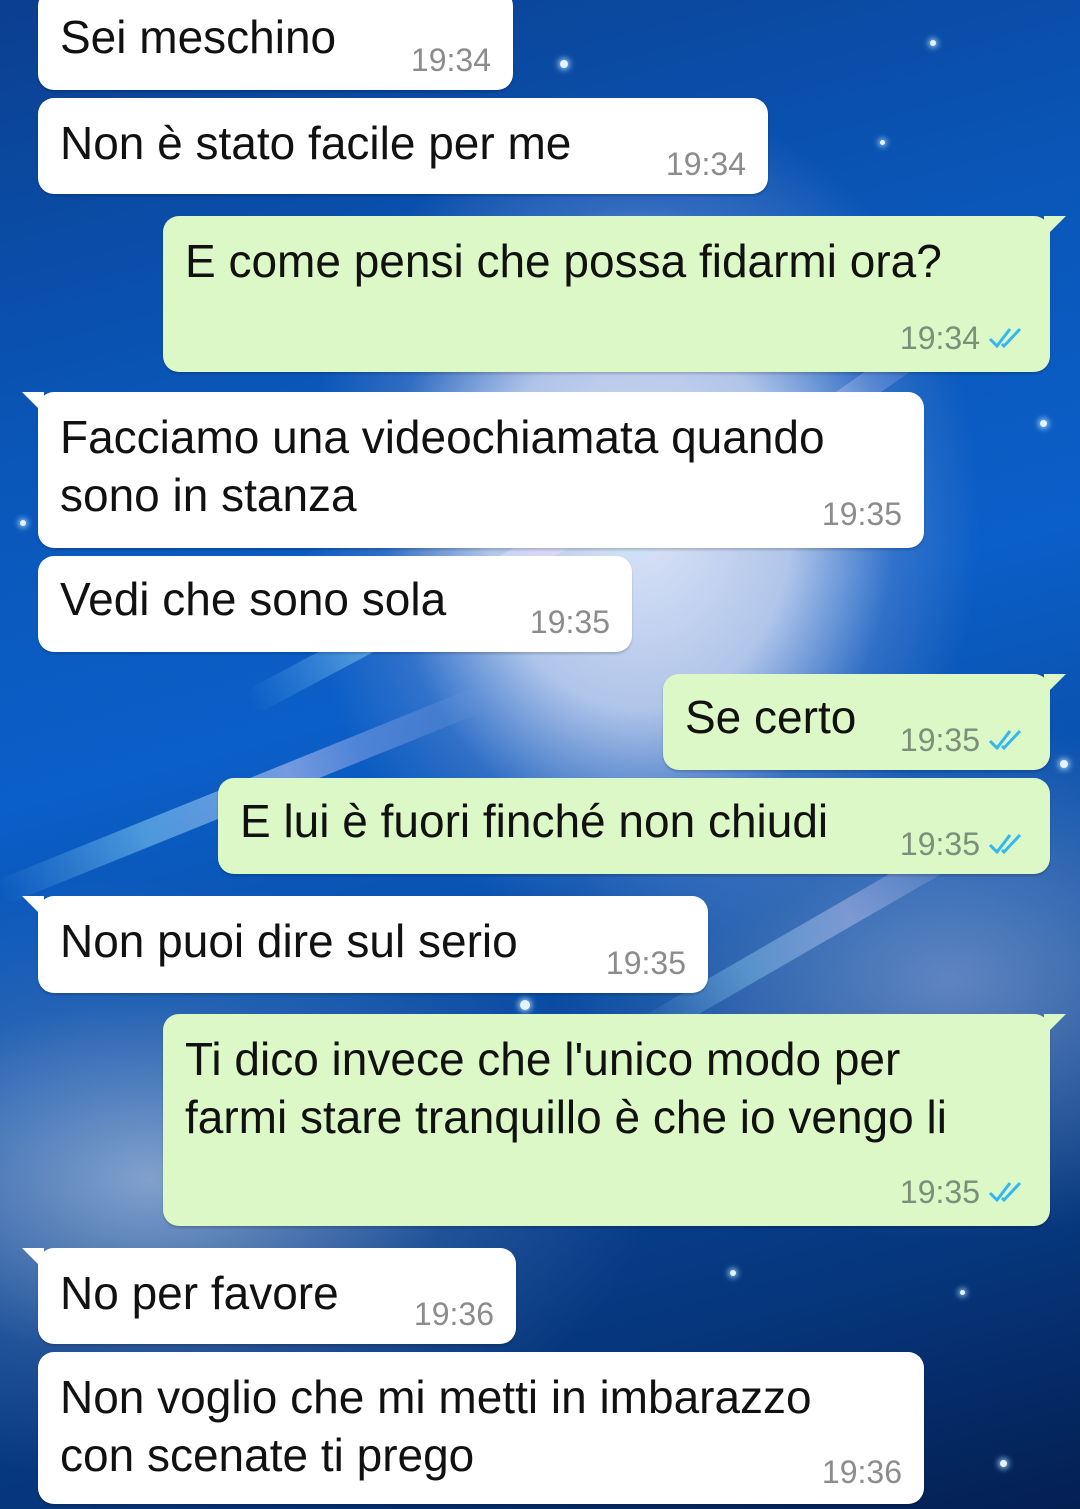 This screenshot has height=1509, width=1080. What do you see at coordinates (534, 821) in the screenshot?
I see `message-text: E lui è fuori finché non chiudi` at bounding box center [534, 821].